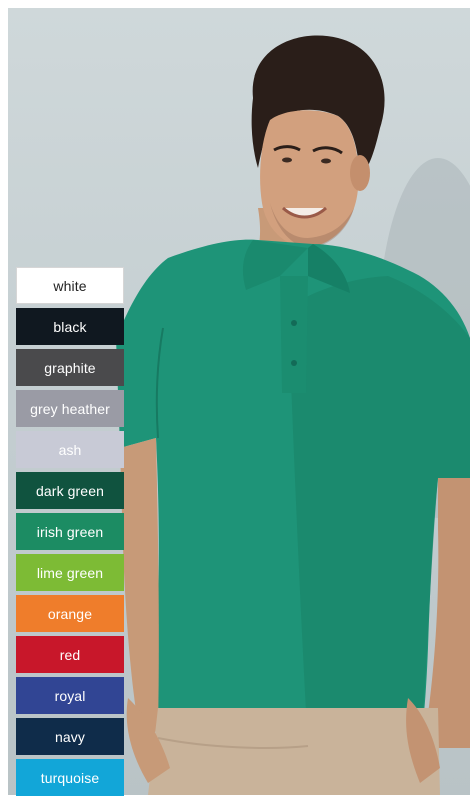 The image size is (470, 800). I want to click on swatch-turquoise: turquoise, so click(70, 777).